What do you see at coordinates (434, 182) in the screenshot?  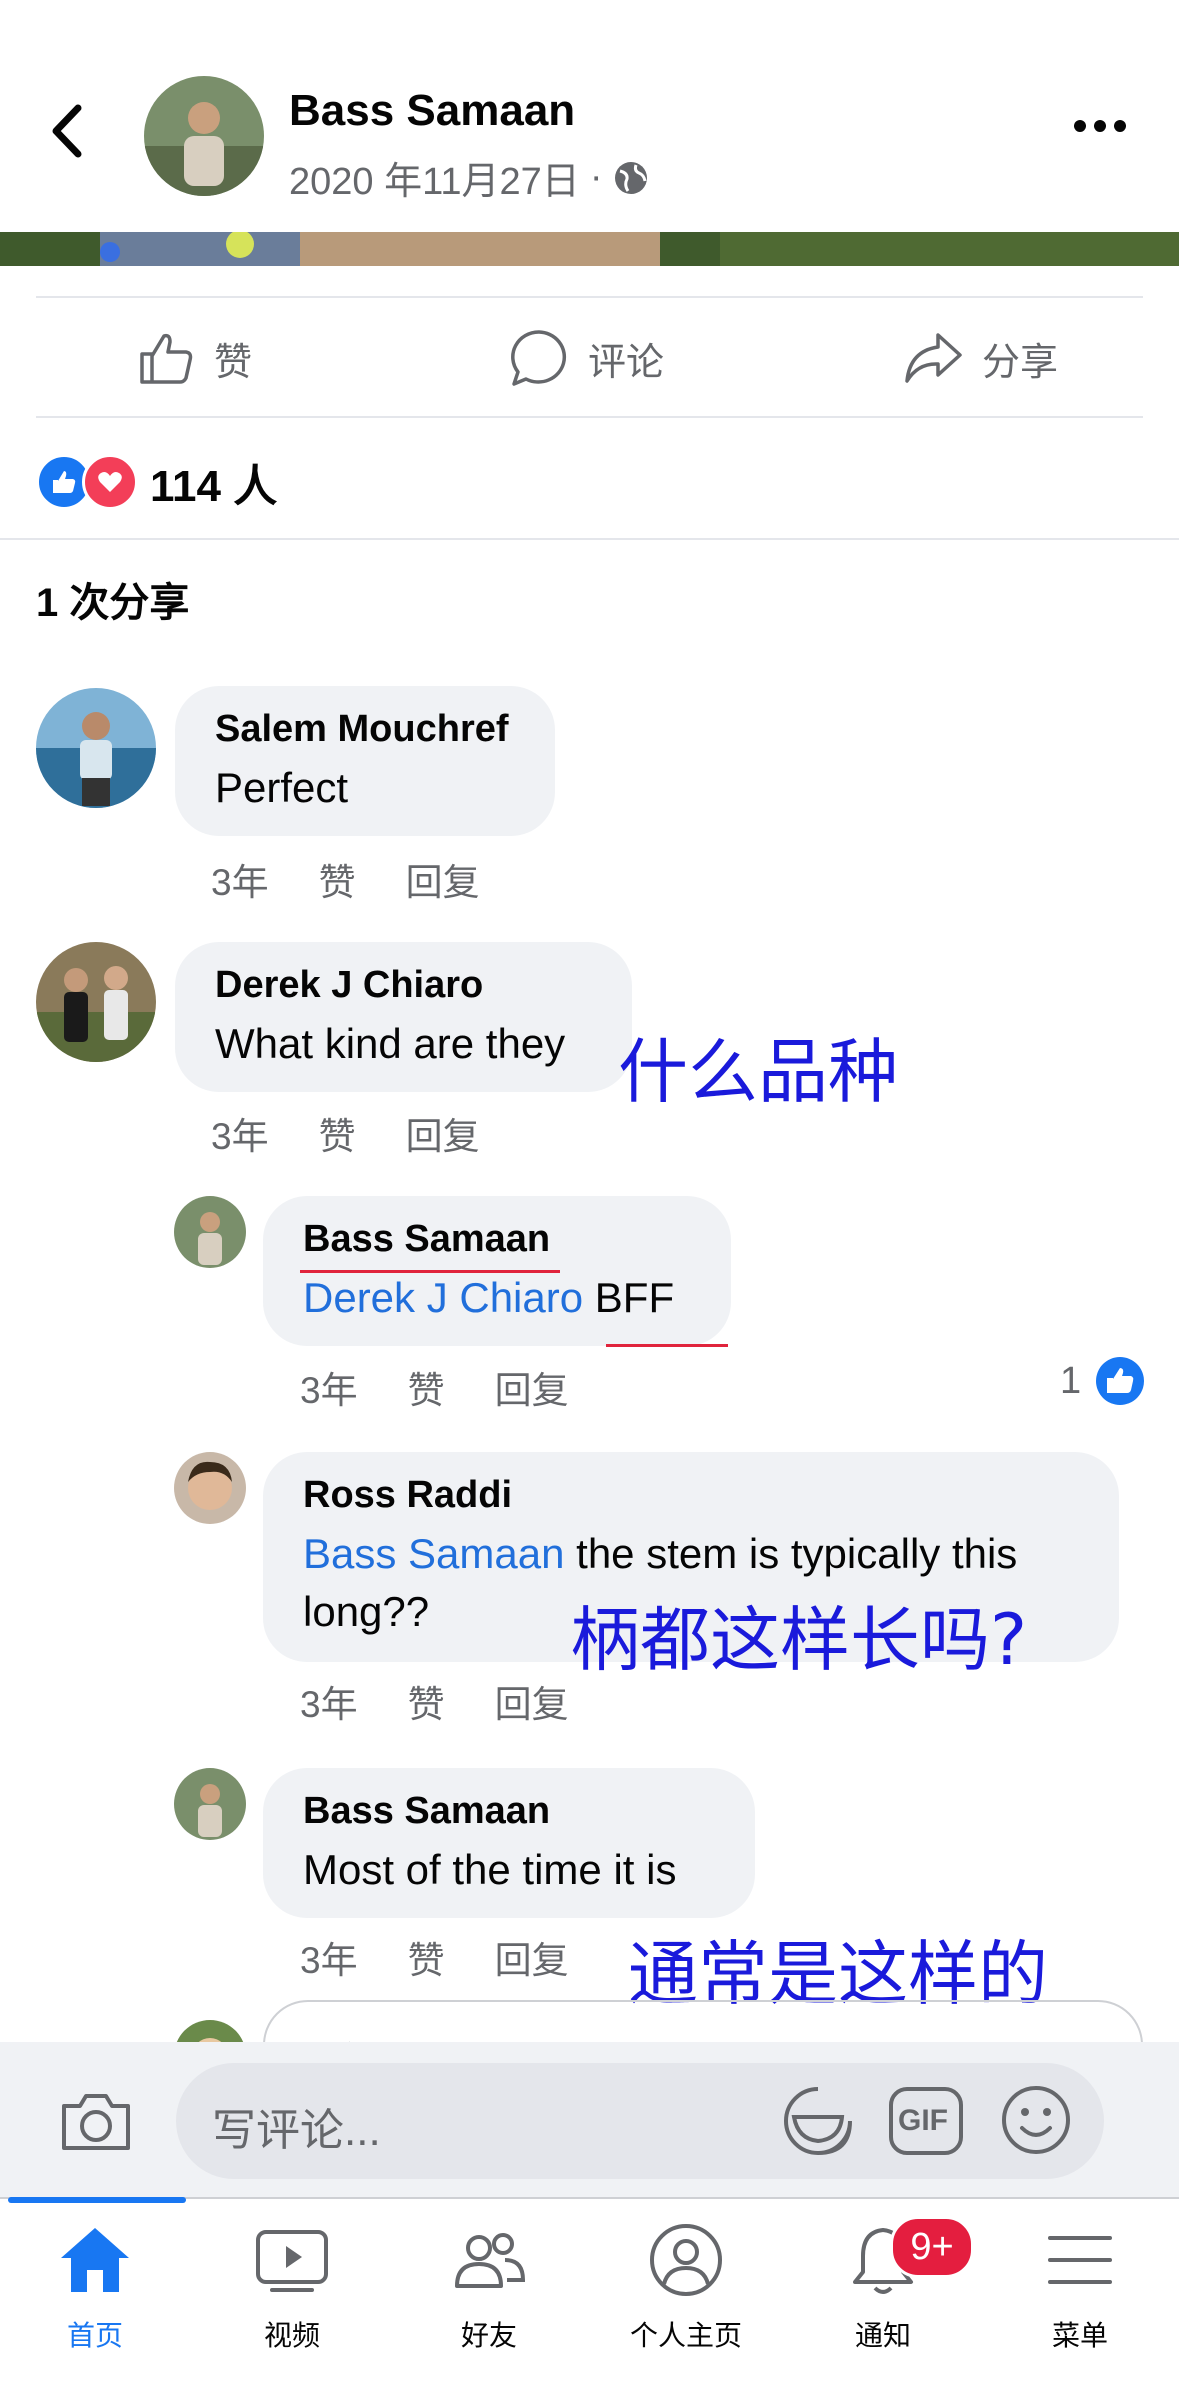 I see `post-date-text: 2020 年11月27日` at bounding box center [434, 182].